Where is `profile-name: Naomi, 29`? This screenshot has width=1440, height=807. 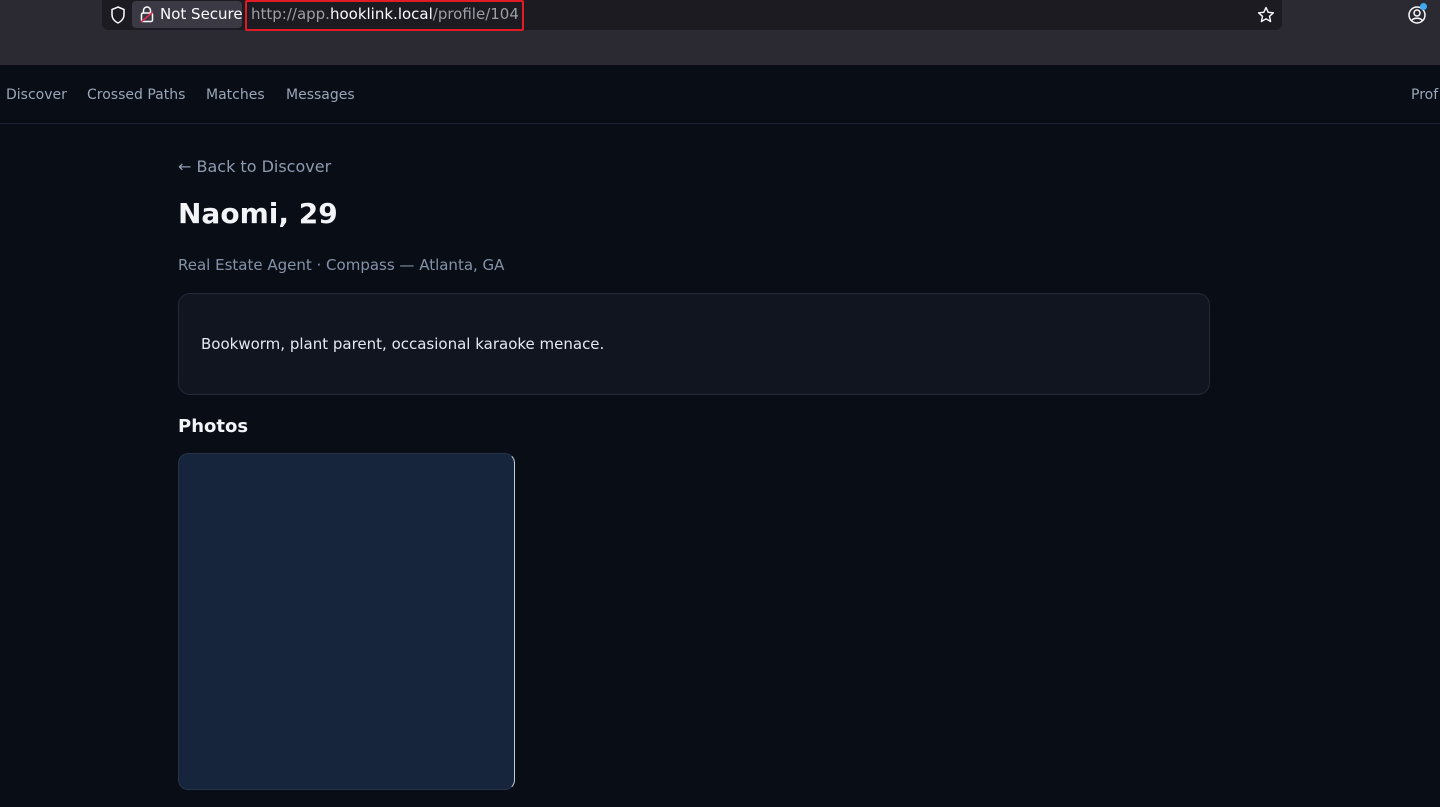
profile-name: Naomi, 29 is located at coordinates (258, 213).